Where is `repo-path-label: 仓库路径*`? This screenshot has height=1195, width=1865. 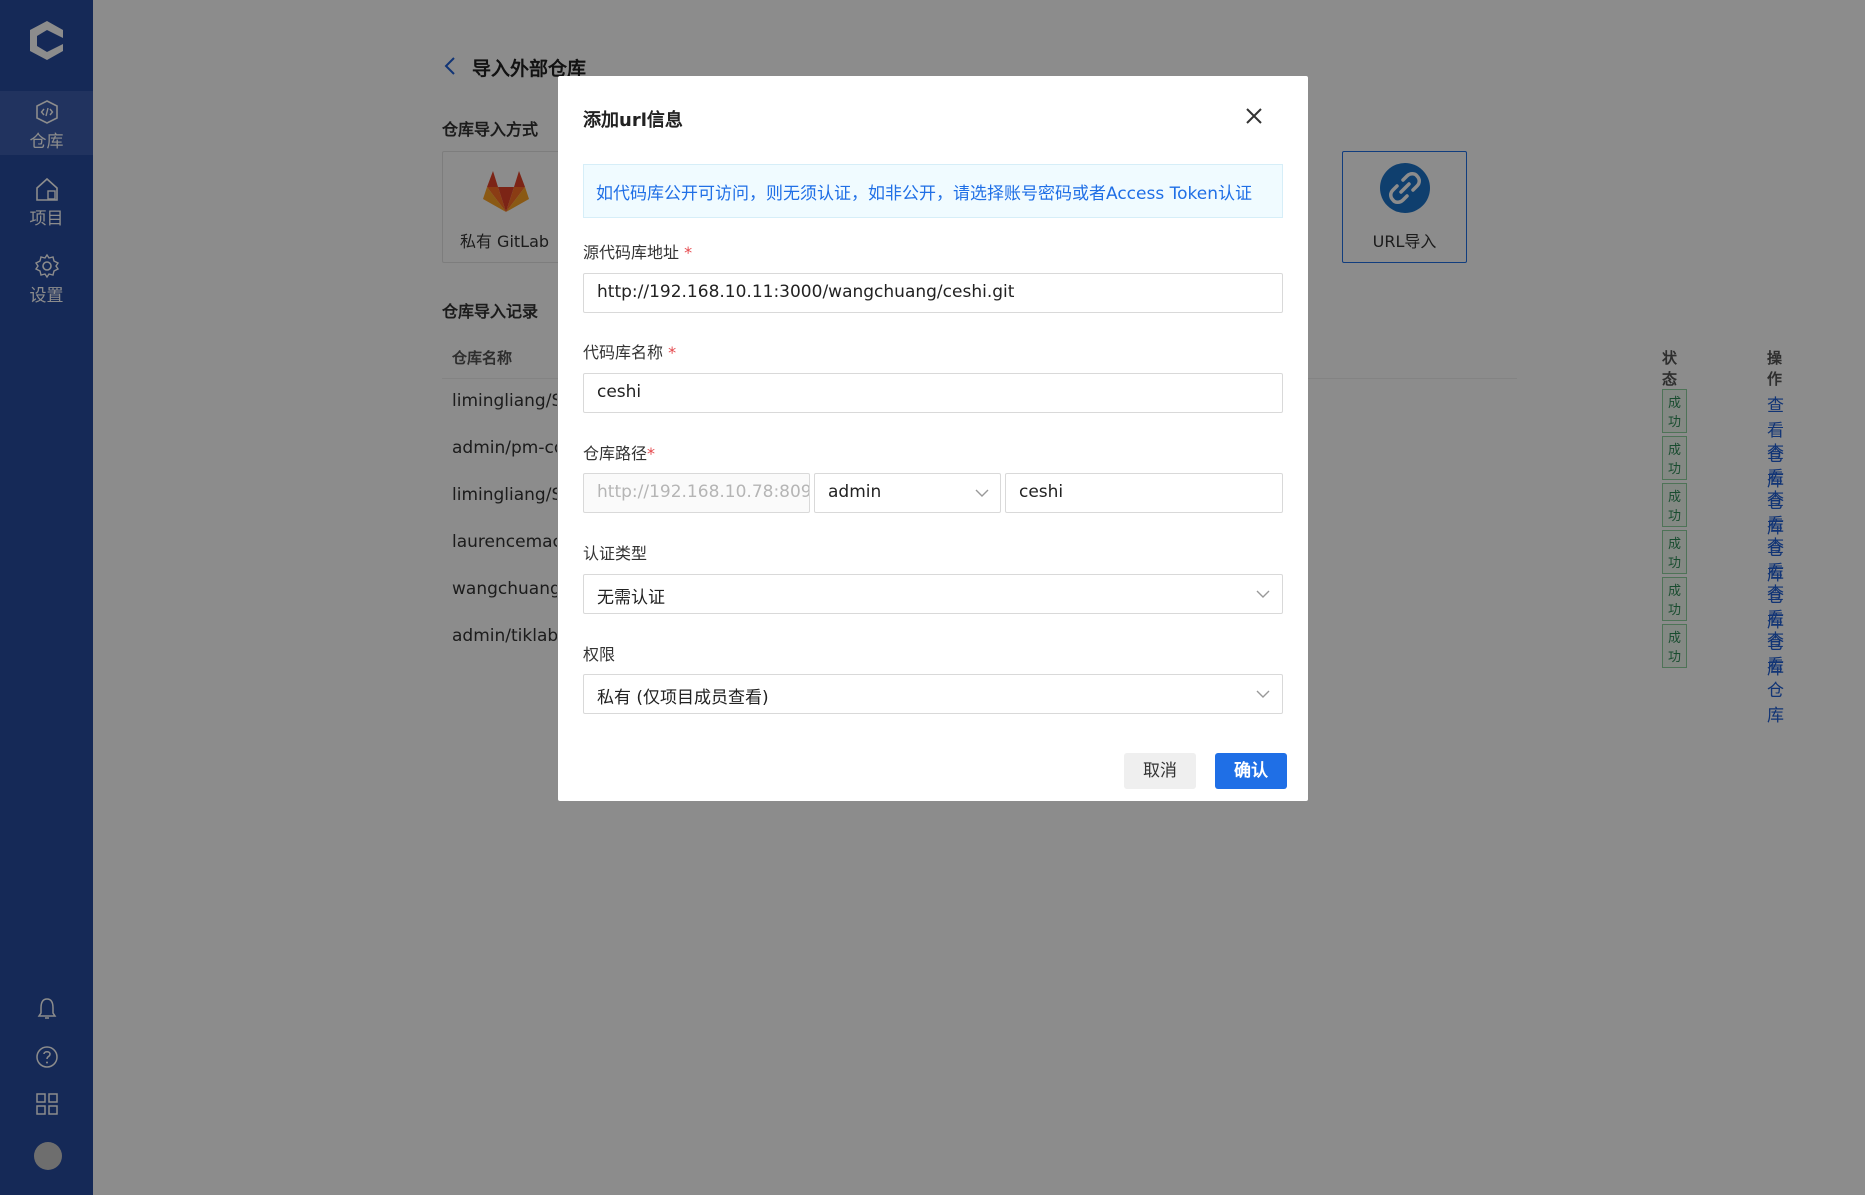 repo-path-label: 仓库路径* is located at coordinates (619, 452).